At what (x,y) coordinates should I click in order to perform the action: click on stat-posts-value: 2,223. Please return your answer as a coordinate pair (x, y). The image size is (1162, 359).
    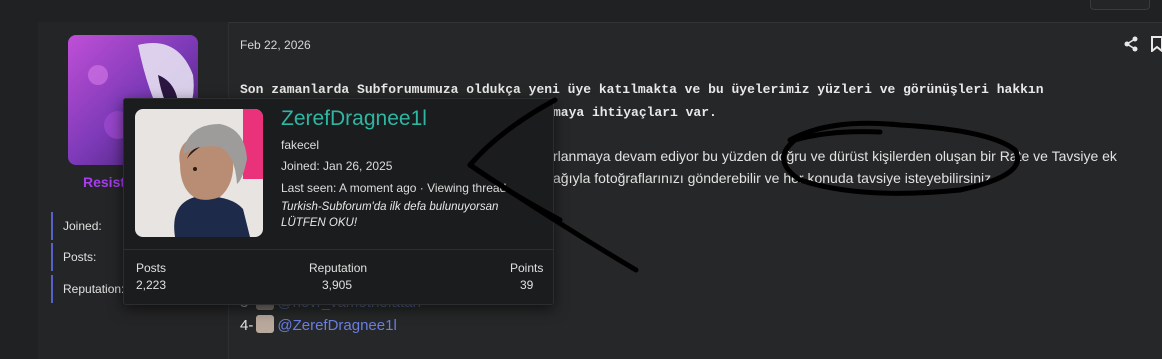
    Looking at the image, I should click on (151, 285).